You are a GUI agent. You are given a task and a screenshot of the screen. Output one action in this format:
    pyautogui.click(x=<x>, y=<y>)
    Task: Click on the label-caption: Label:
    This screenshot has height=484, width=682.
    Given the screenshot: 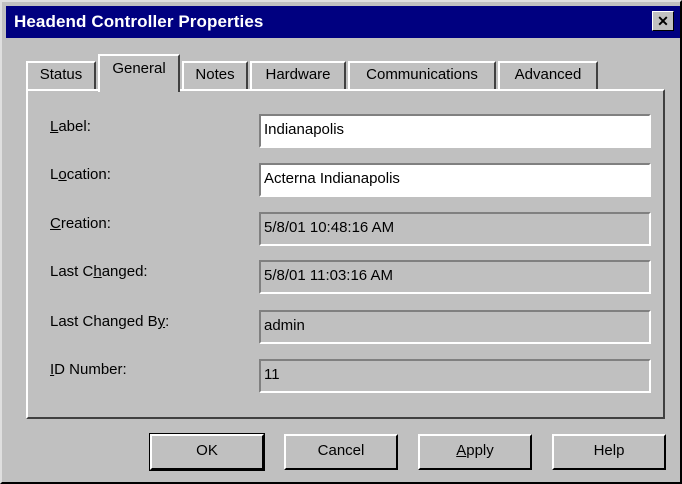 What is the action you would take?
    pyautogui.click(x=70, y=126)
    